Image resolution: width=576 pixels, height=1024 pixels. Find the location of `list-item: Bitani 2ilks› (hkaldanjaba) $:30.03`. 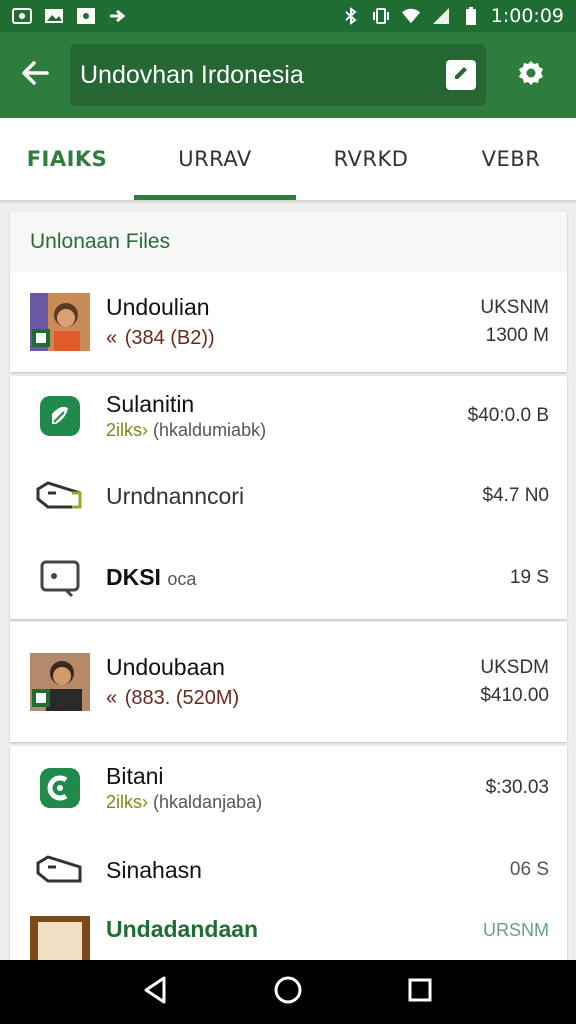

list-item: Bitani 2ilks› (hkaldanjaba) $:30.03 is located at coordinates (288, 788).